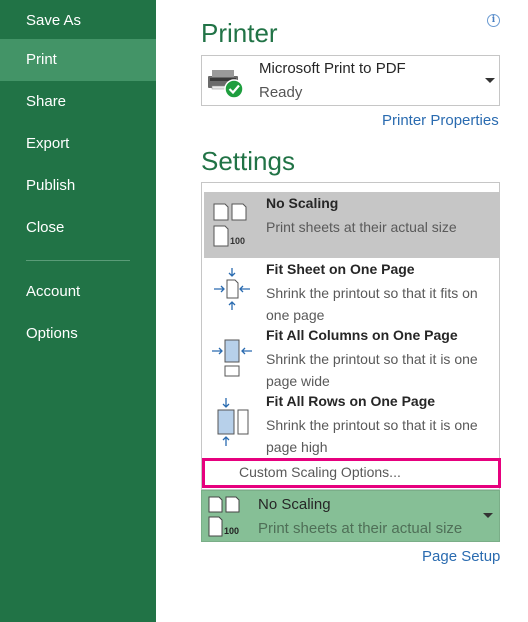  Describe the element at coordinates (332, 68) in the screenshot. I see `printer-name: Microsoft Print to PDF` at that location.